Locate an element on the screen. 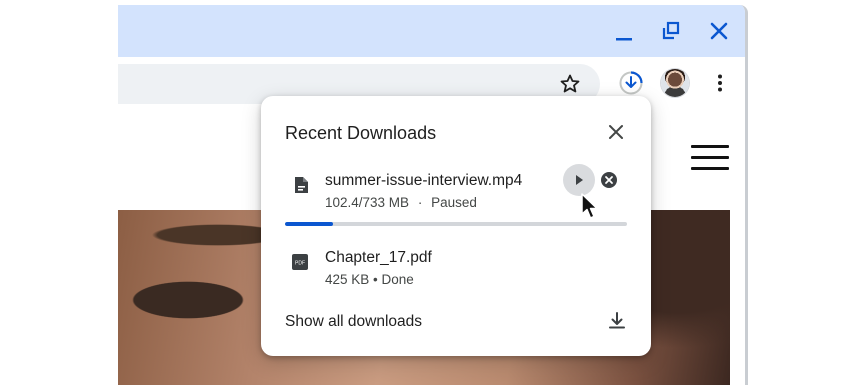  cancel-download-icon is located at coordinates (609, 180).